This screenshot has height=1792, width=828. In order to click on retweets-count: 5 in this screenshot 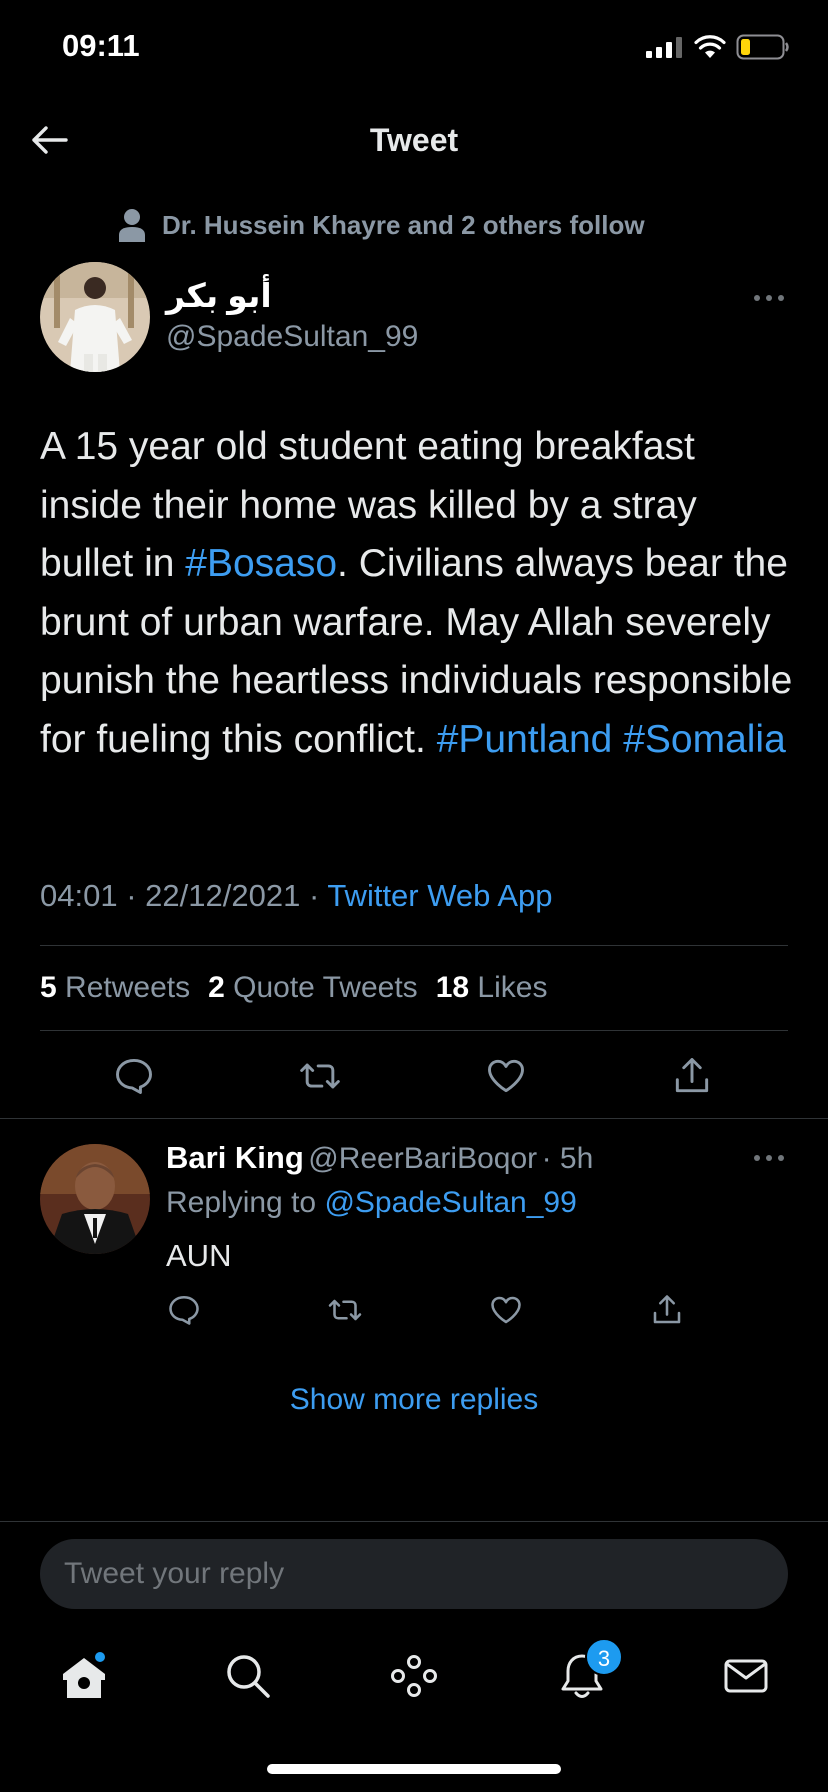, I will do `click(48, 987)`.